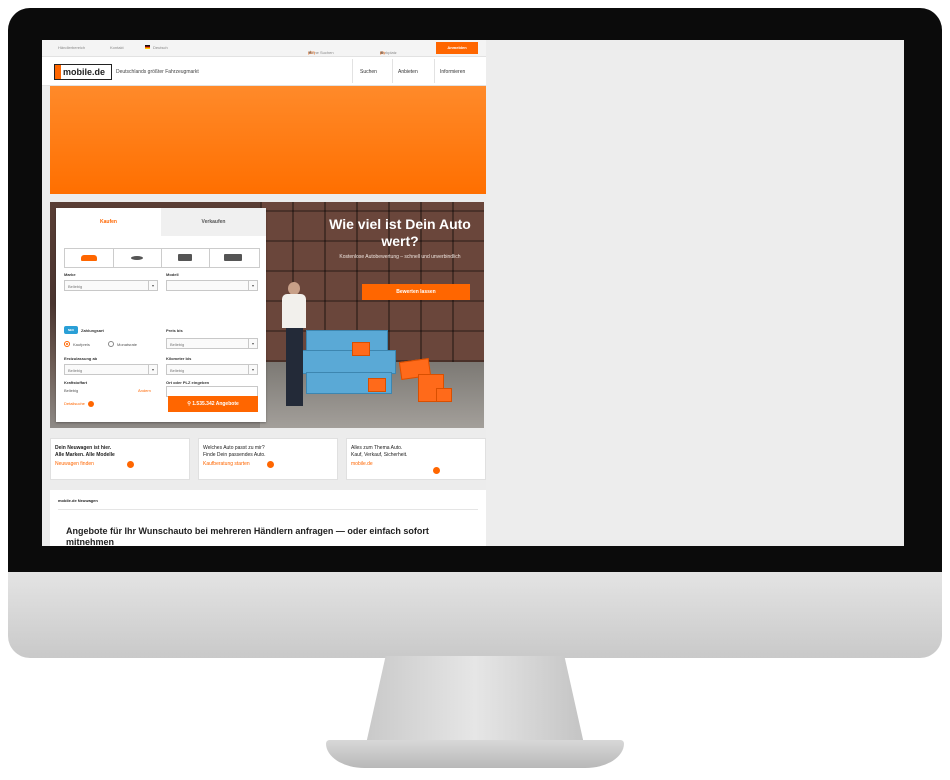 This screenshot has height=780, width=950. Describe the element at coordinates (79, 404) in the screenshot. I see `detail-search-link: Detailsuche` at that location.